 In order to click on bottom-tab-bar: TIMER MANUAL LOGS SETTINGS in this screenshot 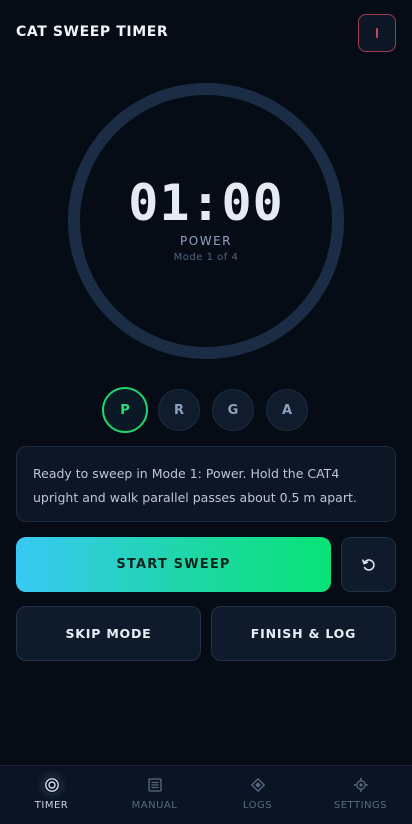, I will do `click(206, 794)`.